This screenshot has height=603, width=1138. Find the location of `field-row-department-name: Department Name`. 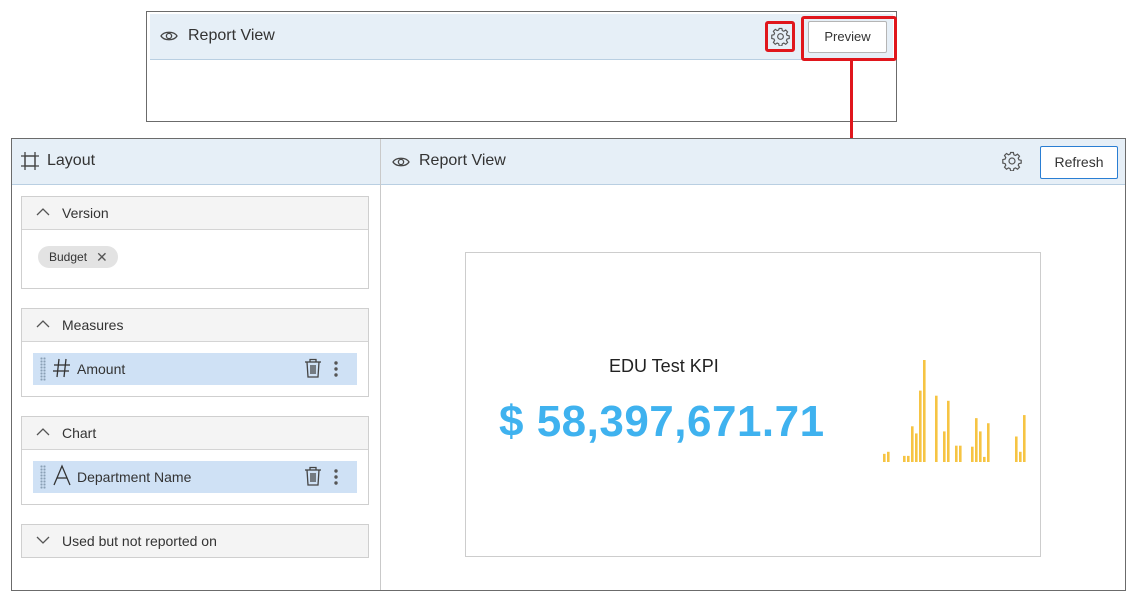

field-row-department-name: Department Name is located at coordinates (195, 477).